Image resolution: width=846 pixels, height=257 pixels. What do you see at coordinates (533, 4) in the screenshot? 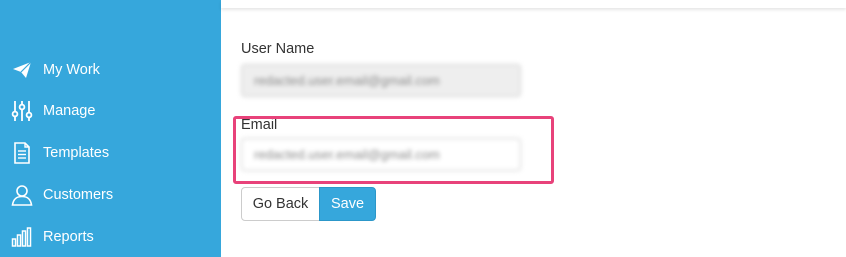
I see `top-bar` at bounding box center [533, 4].